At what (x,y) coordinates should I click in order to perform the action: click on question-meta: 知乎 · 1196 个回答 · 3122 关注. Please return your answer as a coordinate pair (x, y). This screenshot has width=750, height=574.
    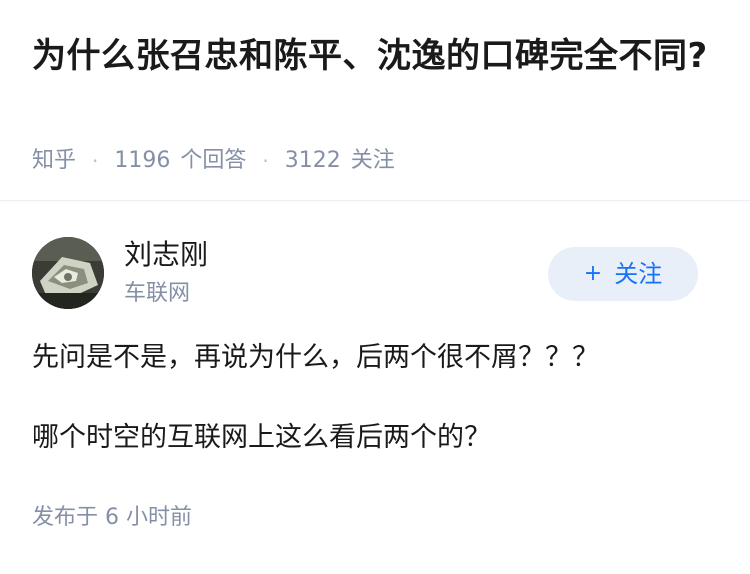
    Looking at the image, I should click on (213, 161).